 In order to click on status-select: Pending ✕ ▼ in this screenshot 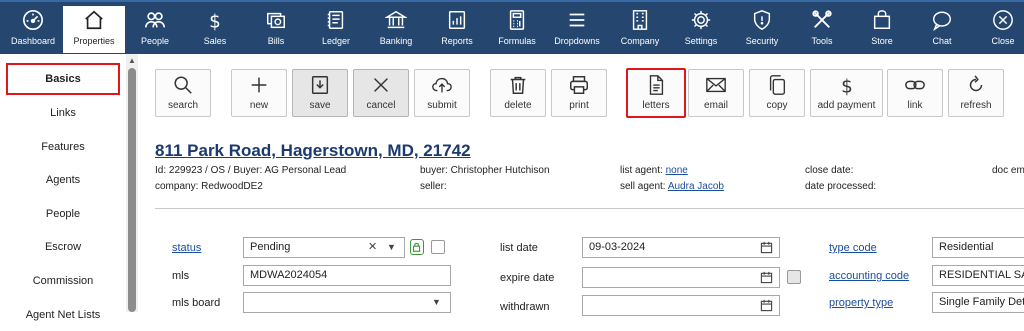, I will do `click(324, 247)`.